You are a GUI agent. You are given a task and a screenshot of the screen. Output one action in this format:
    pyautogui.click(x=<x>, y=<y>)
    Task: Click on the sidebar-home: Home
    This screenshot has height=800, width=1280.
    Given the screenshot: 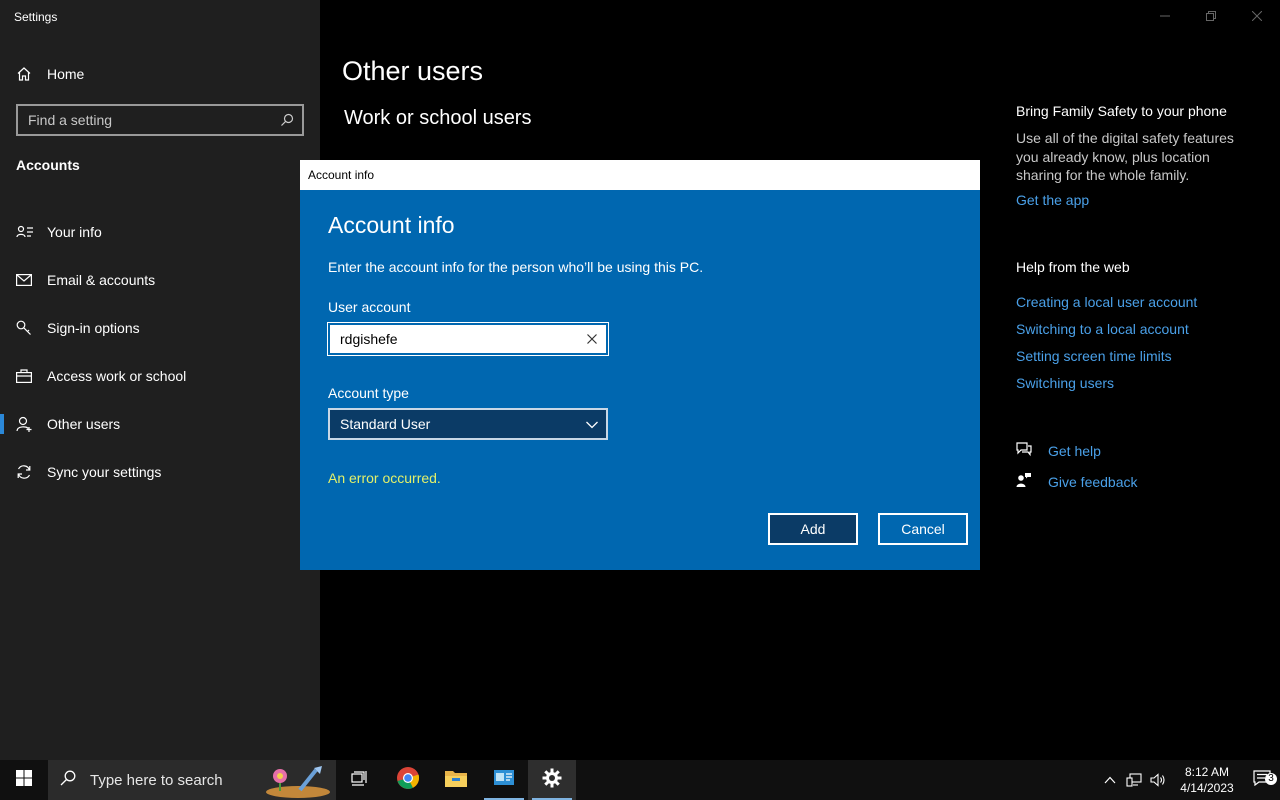 What is the action you would take?
    pyautogui.click(x=50, y=74)
    